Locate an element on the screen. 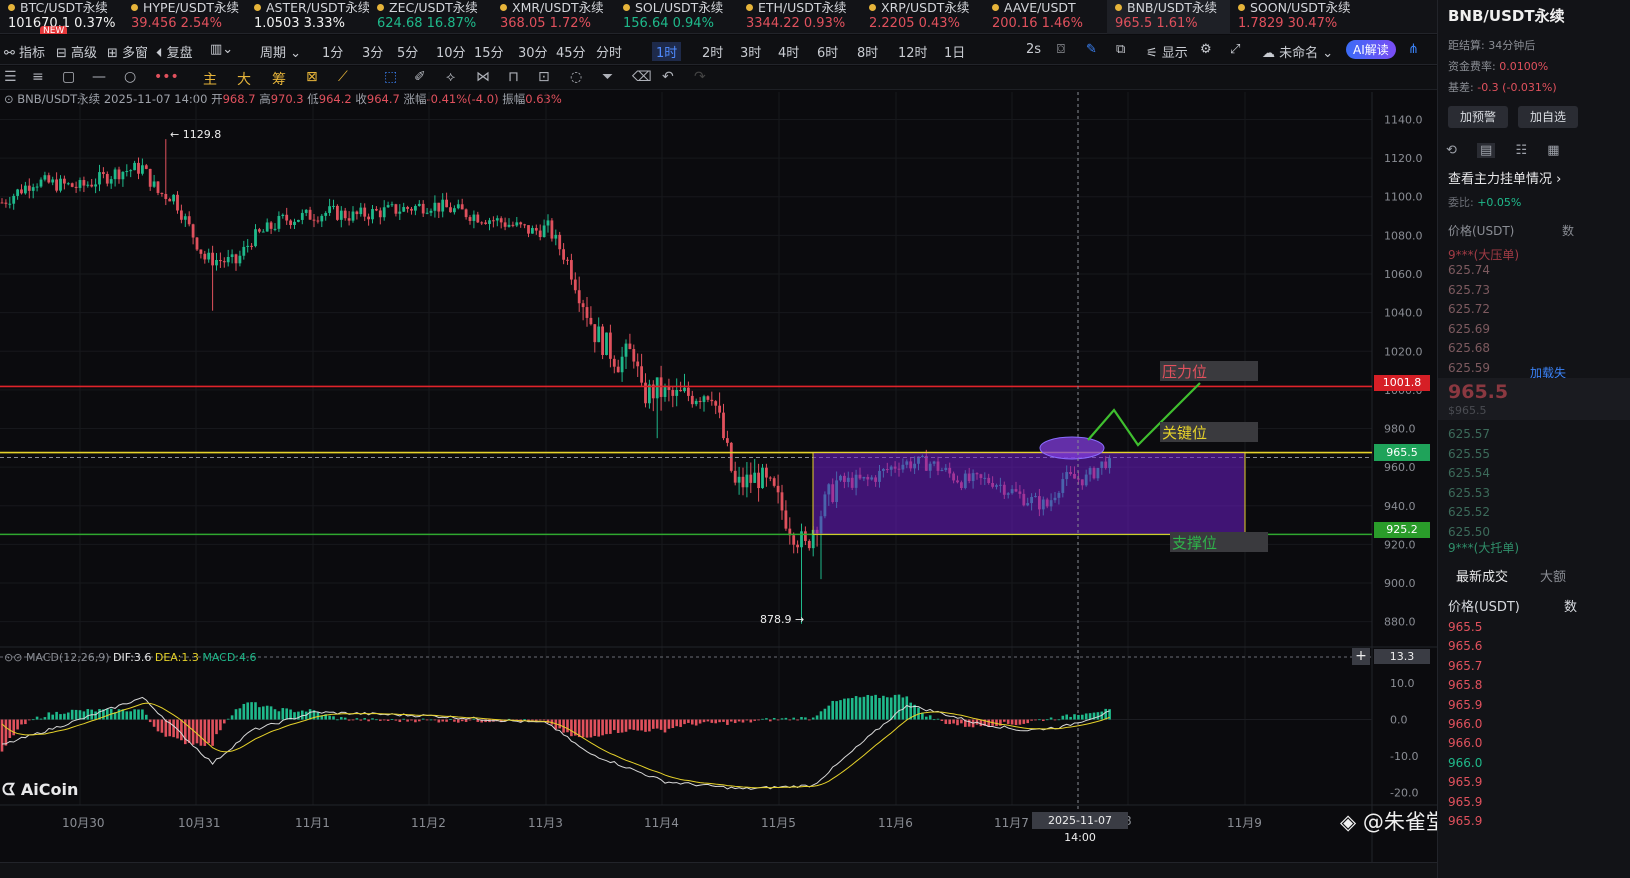 The width and height of the screenshot is (1630, 878). price-axis-label: 880.0 is located at coordinates (1400, 622).